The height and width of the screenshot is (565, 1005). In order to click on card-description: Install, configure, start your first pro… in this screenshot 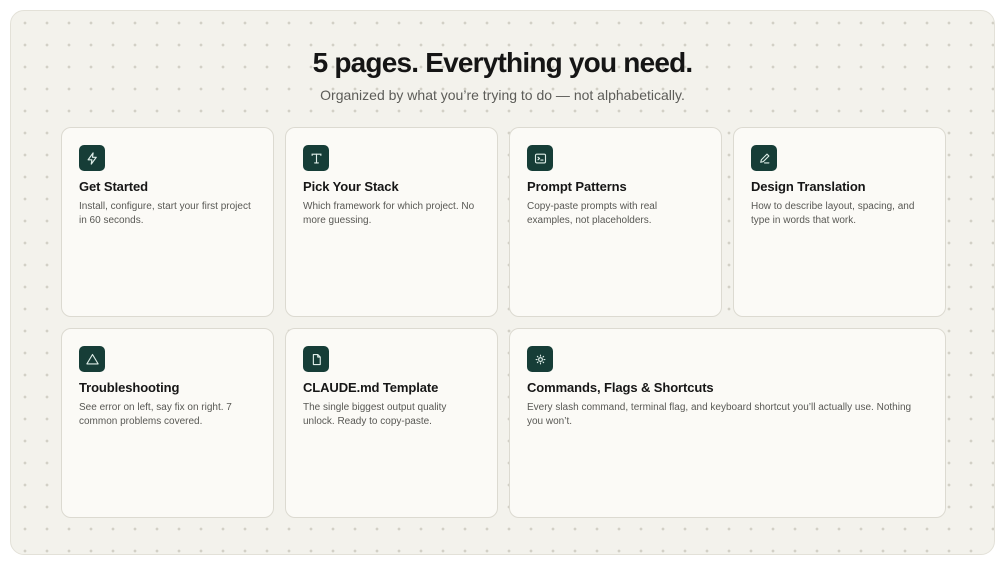, I will do `click(165, 213)`.